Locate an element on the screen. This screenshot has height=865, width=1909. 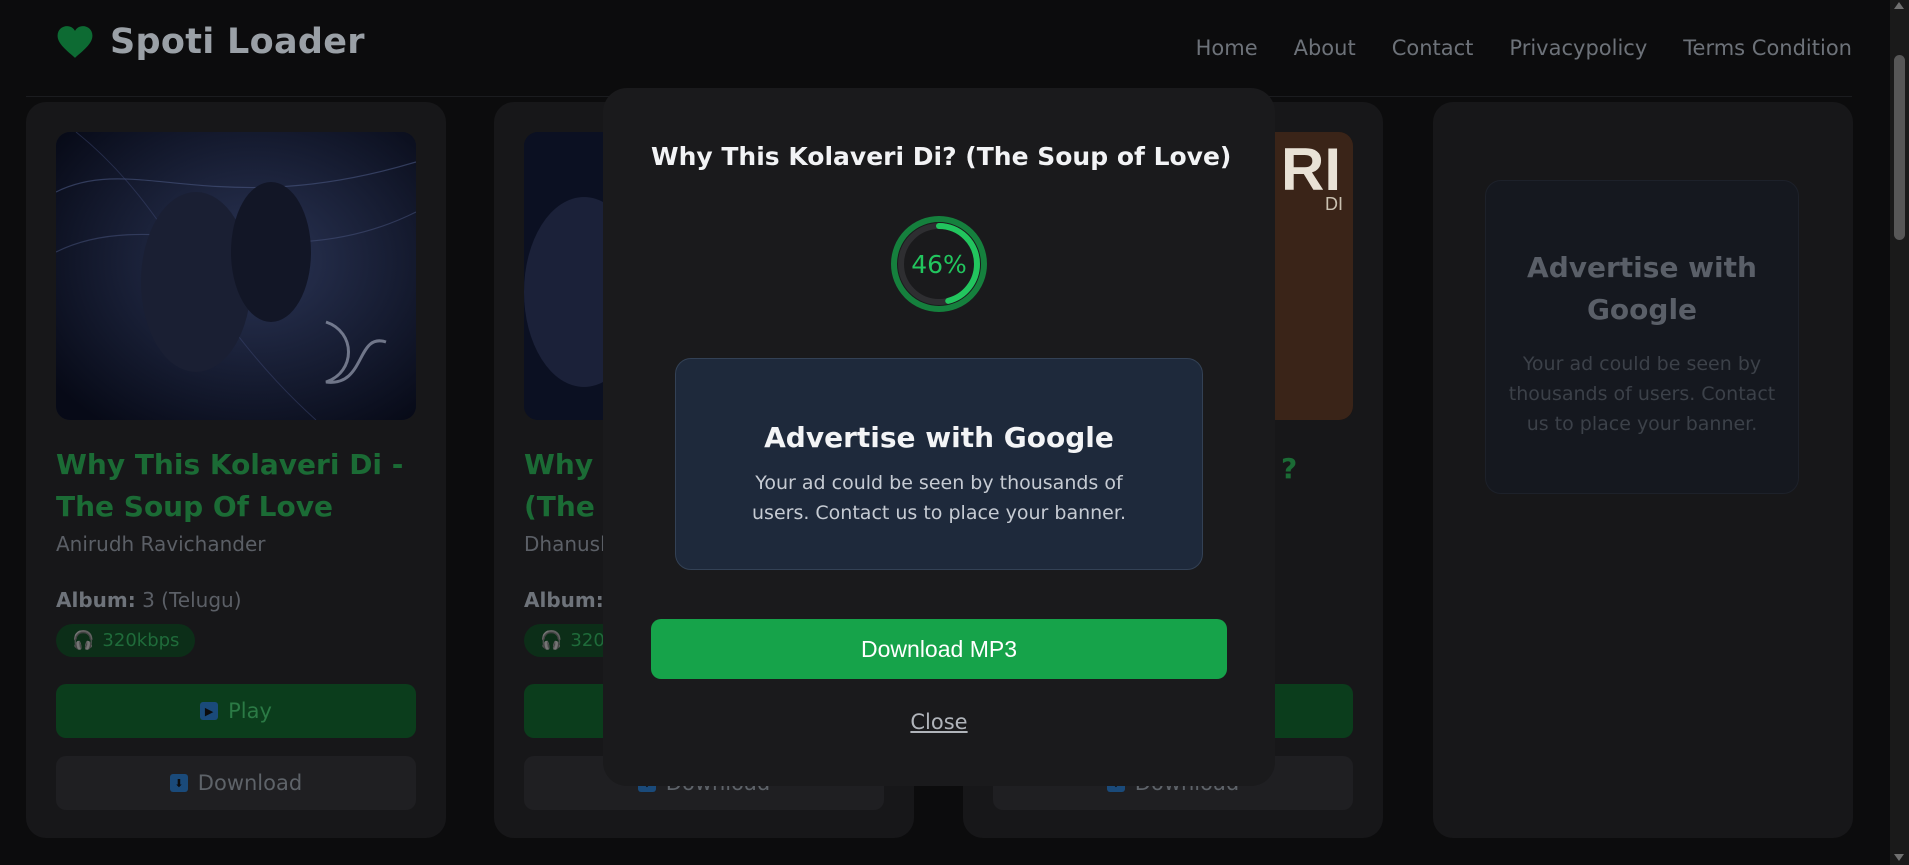
nav-contact: Contact is located at coordinates (1433, 48).